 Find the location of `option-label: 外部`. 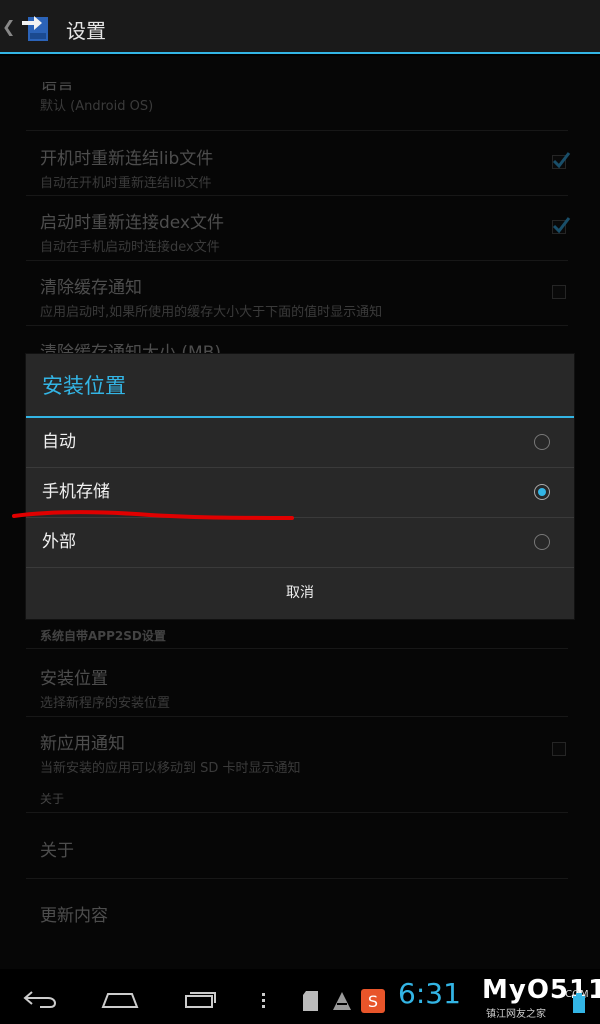

option-label: 外部 is located at coordinates (59, 542).